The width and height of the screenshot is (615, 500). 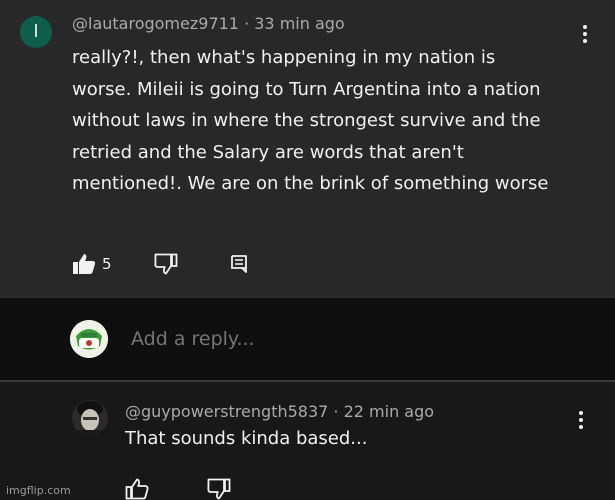 I want to click on reply-avatar, so click(x=90, y=418).